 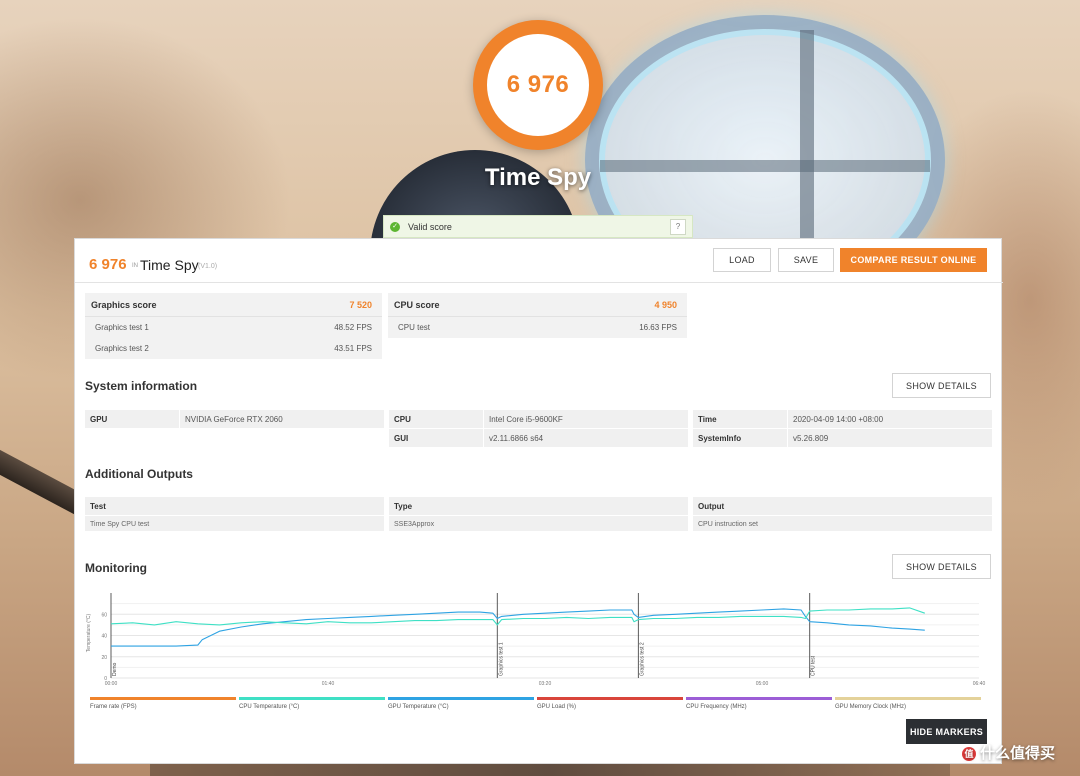 What do you see at coordinates (402, 419) in the screenshot?
I see `info-key: CPU` at bounding box center [402, 419].